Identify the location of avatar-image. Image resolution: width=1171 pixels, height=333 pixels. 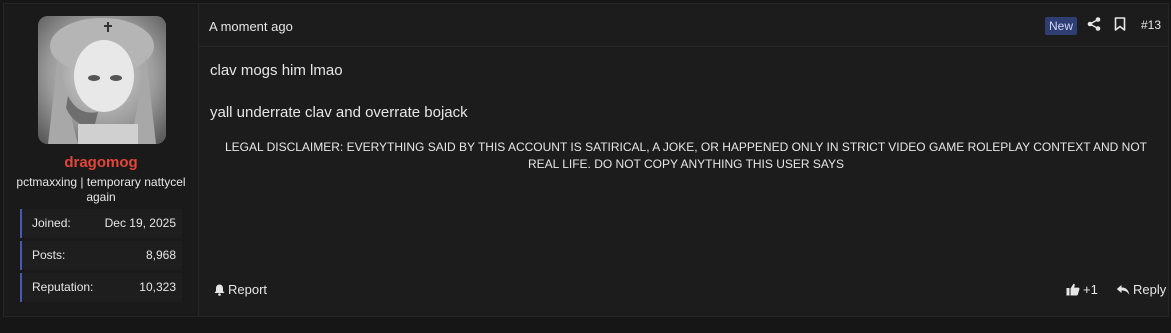
(102, 80).